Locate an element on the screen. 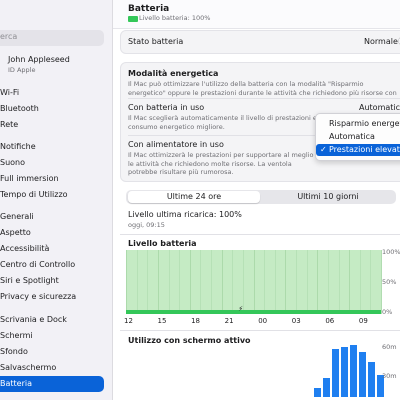  battery-health-card: Stato batteria Normale ⓘ is located at coordinates (260, 42).